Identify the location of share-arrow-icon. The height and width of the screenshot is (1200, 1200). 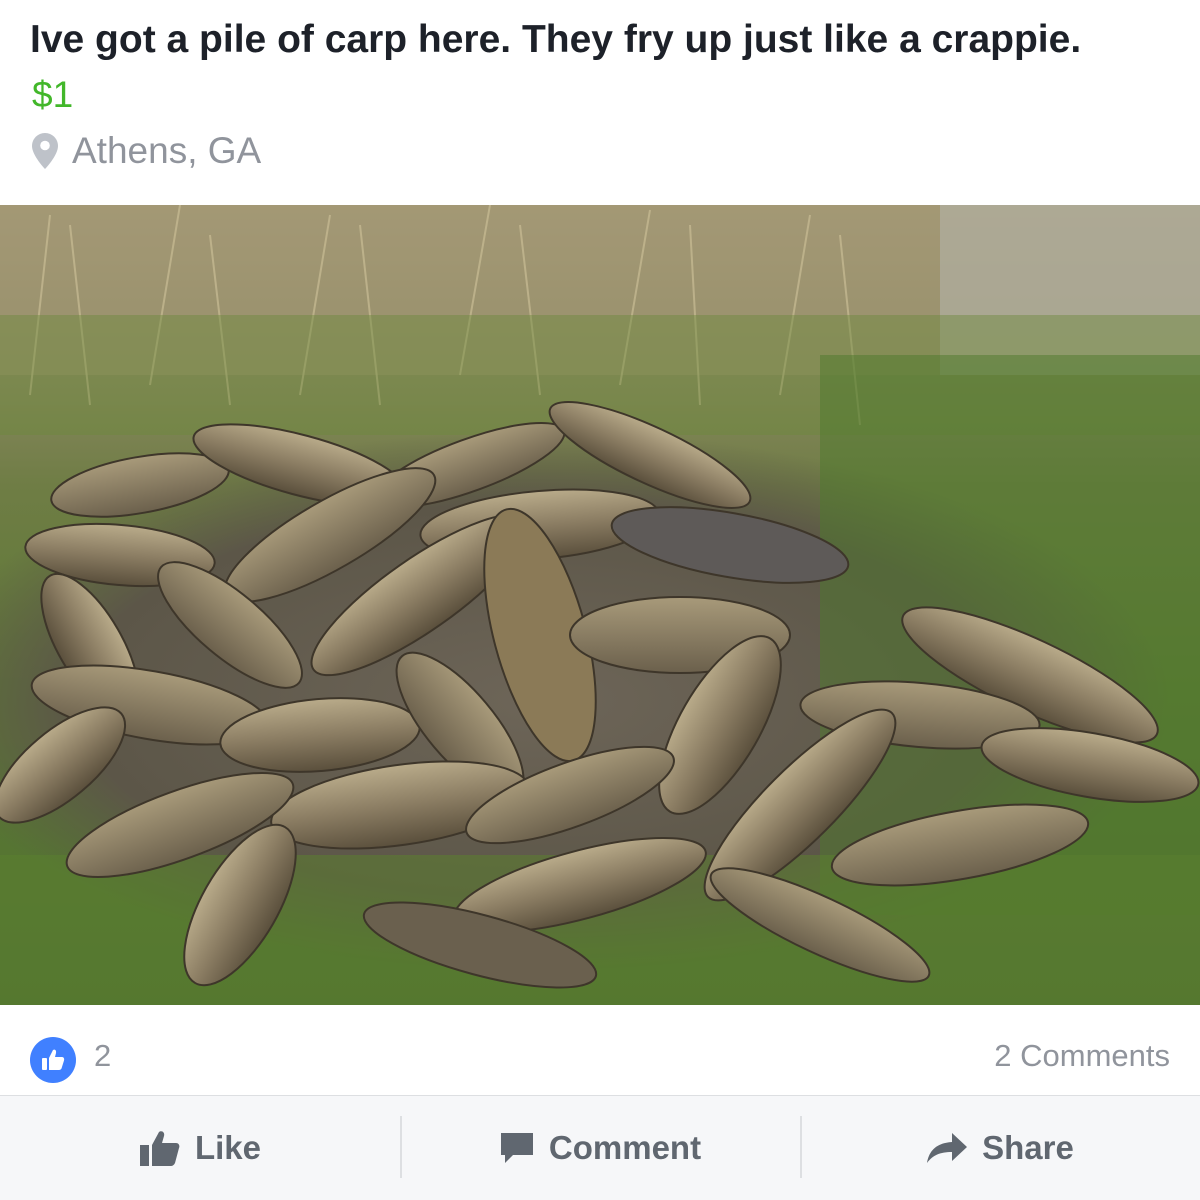
(947, 1148).